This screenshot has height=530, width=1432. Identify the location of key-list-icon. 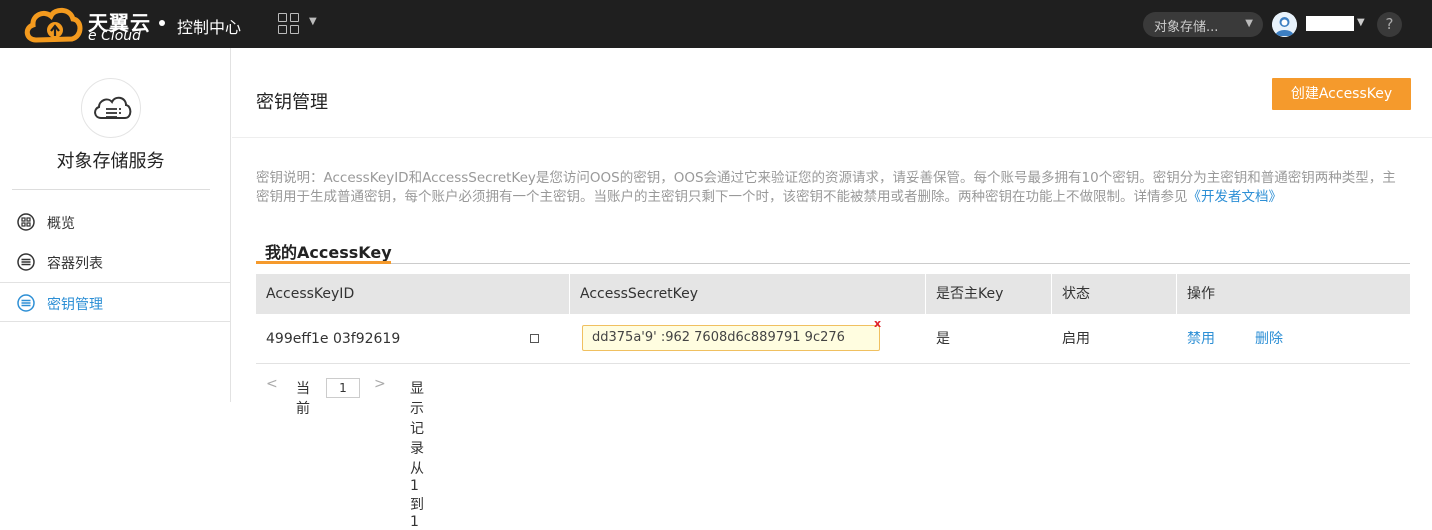
(26, 303).